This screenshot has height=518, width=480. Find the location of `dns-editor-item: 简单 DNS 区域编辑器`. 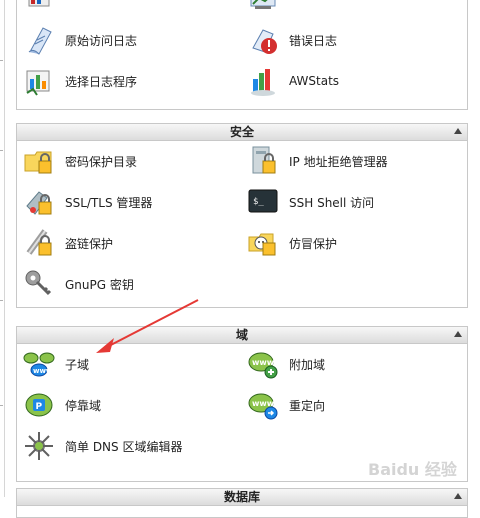

dns-editor-item: 简单 DNS 区域编辑器 is located at coordinates (102, 446).